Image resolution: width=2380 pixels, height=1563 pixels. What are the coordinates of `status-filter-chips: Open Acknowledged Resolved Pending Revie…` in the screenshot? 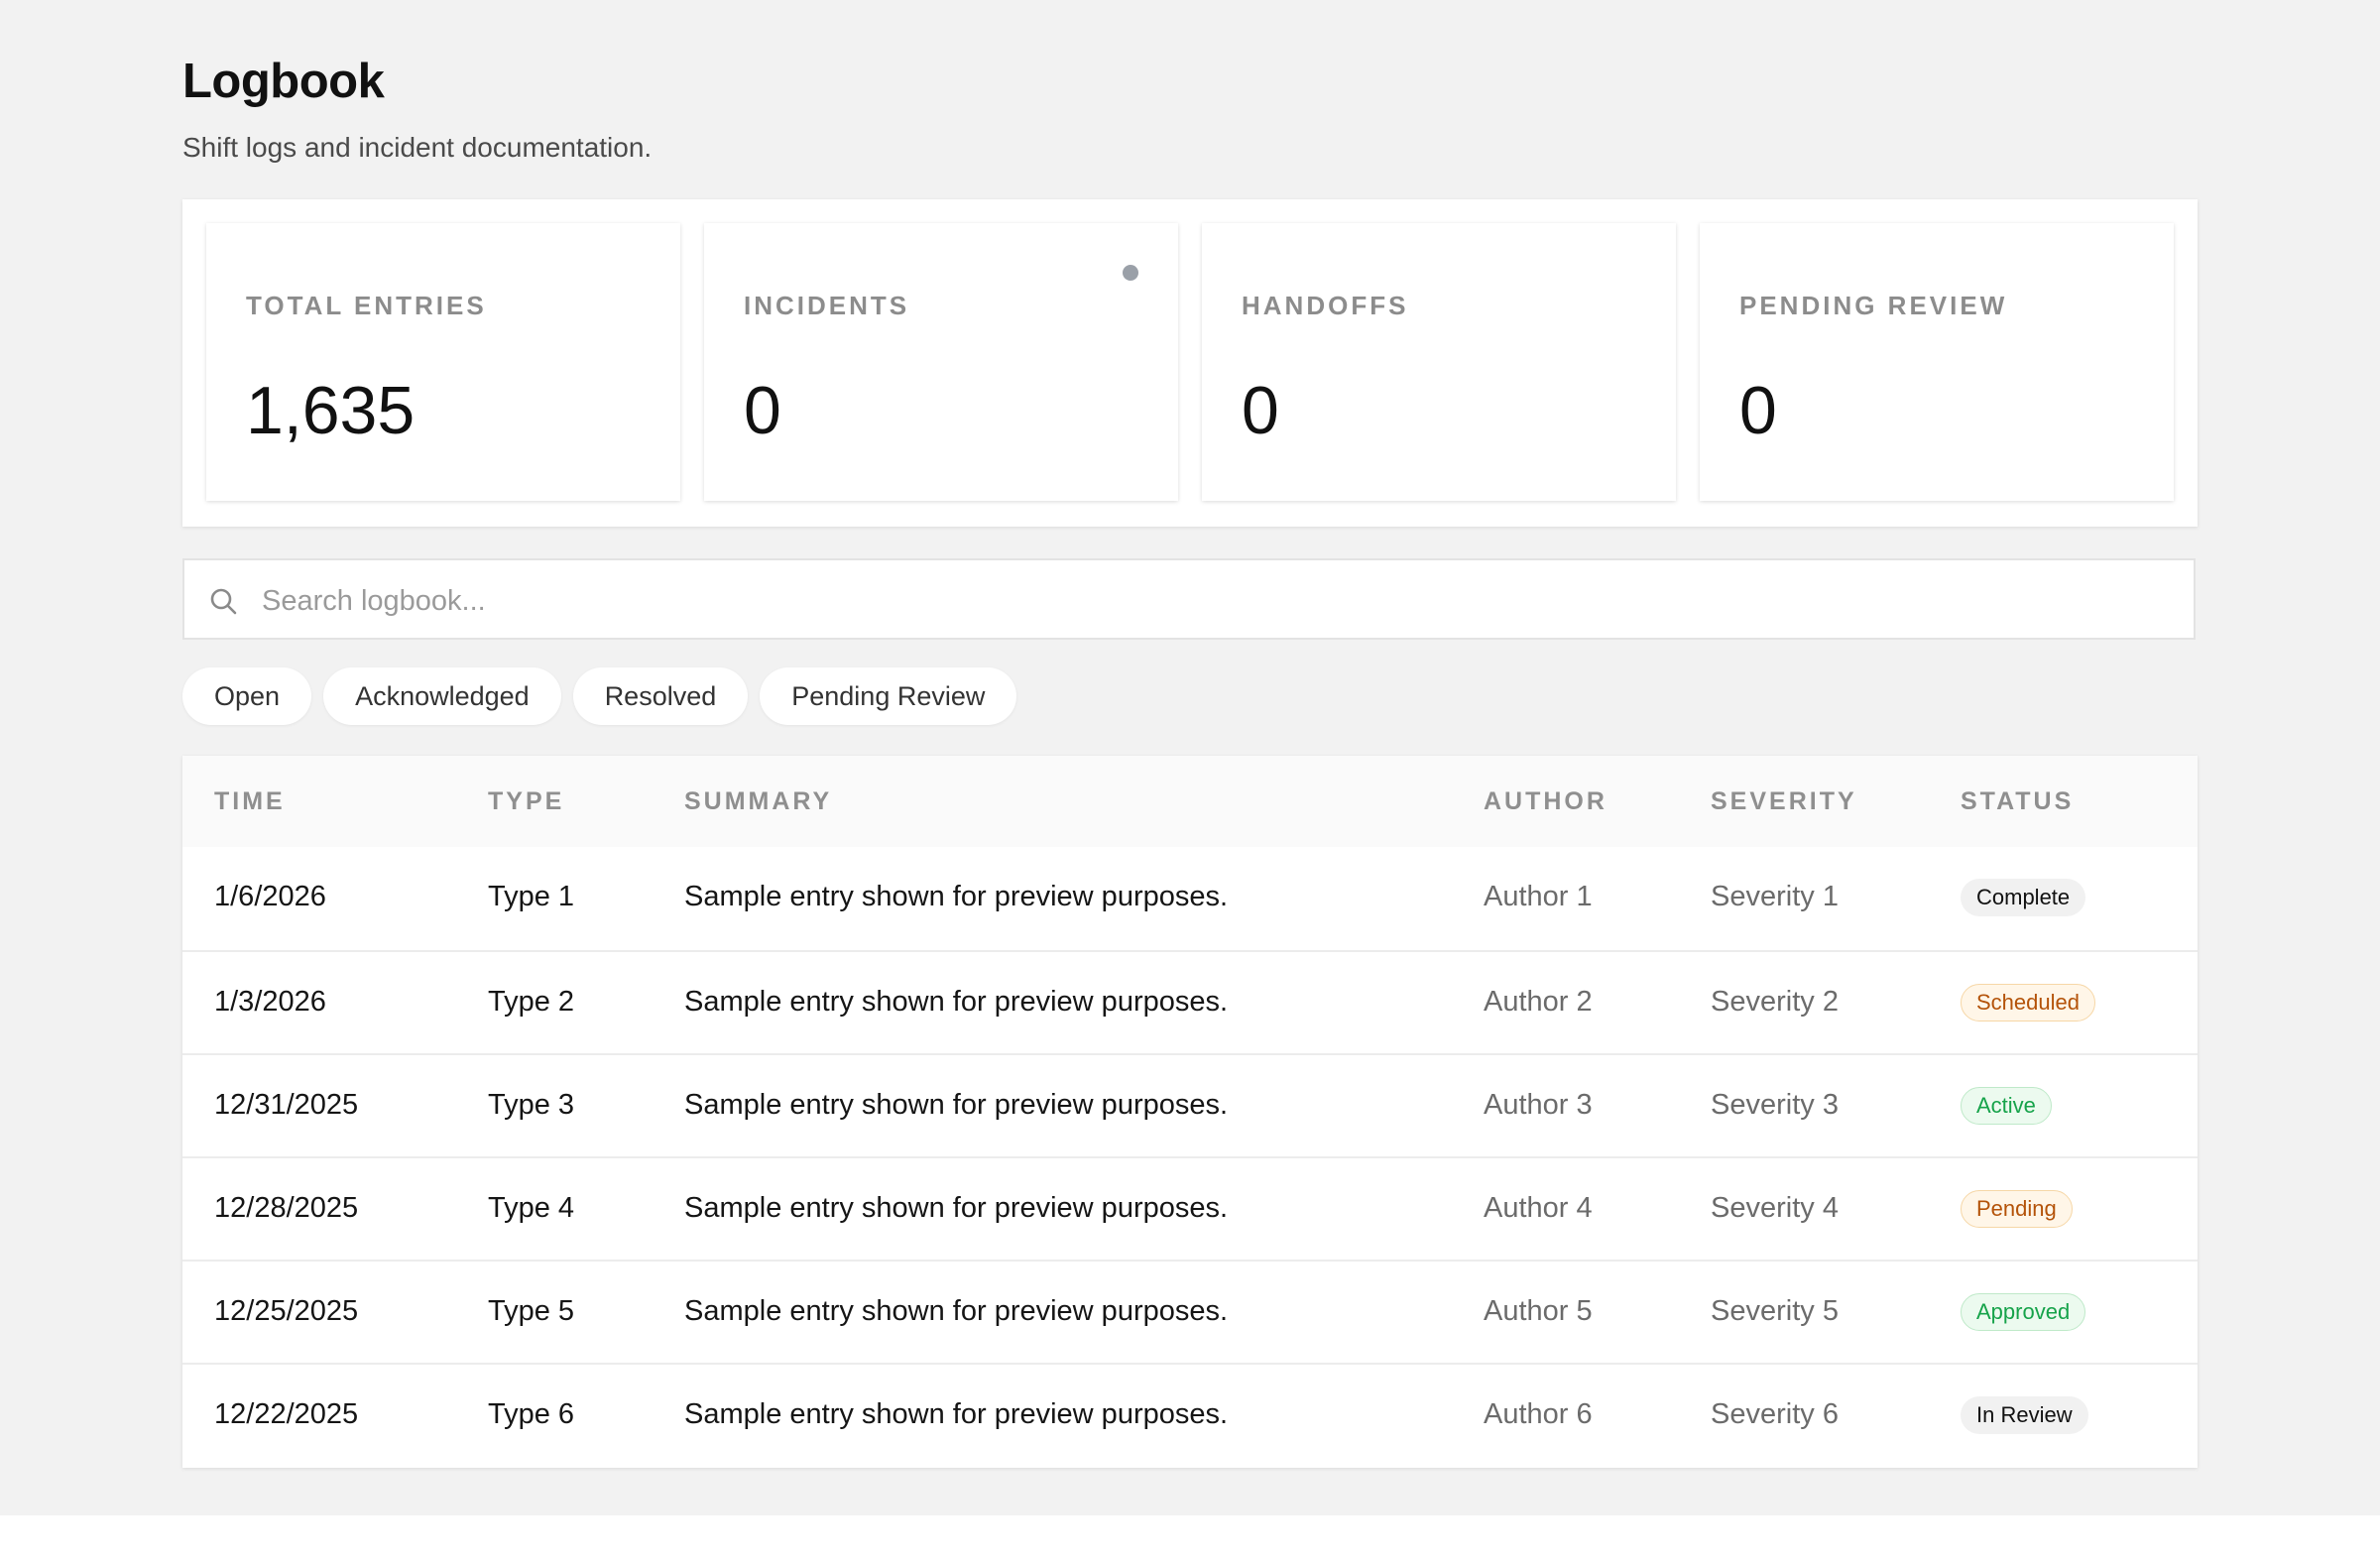 It's located at (599, 696).